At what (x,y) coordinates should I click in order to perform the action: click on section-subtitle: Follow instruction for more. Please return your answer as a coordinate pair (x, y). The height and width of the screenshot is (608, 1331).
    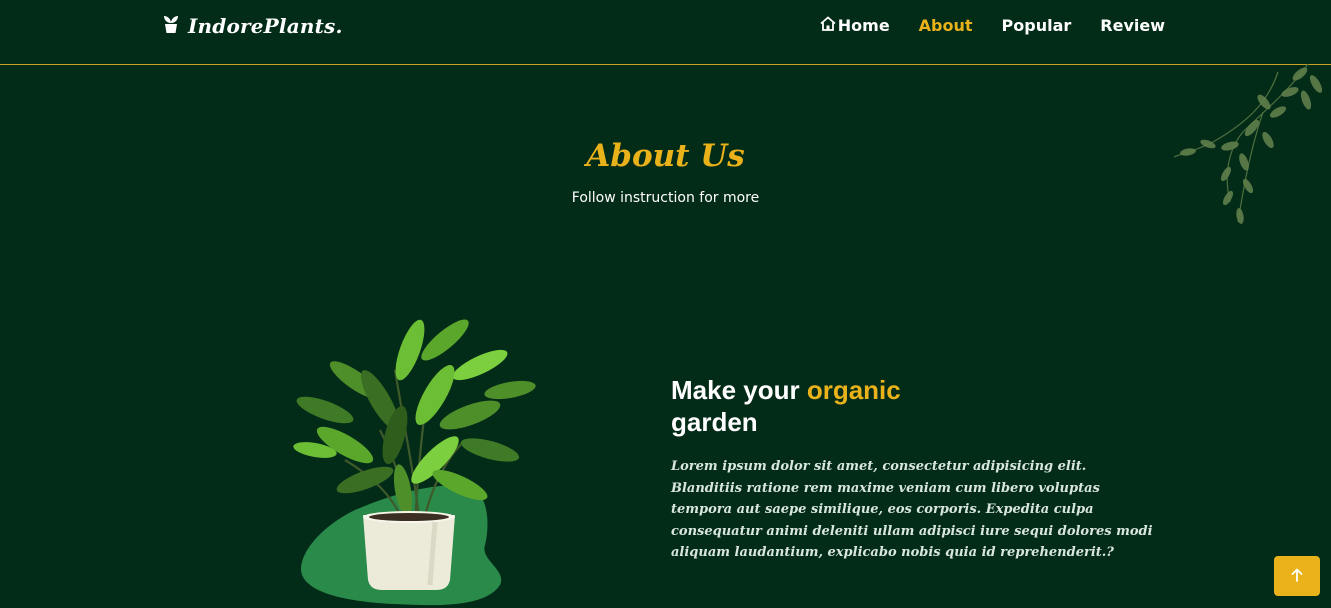
    Looking at the image, I should click on (665, 198).